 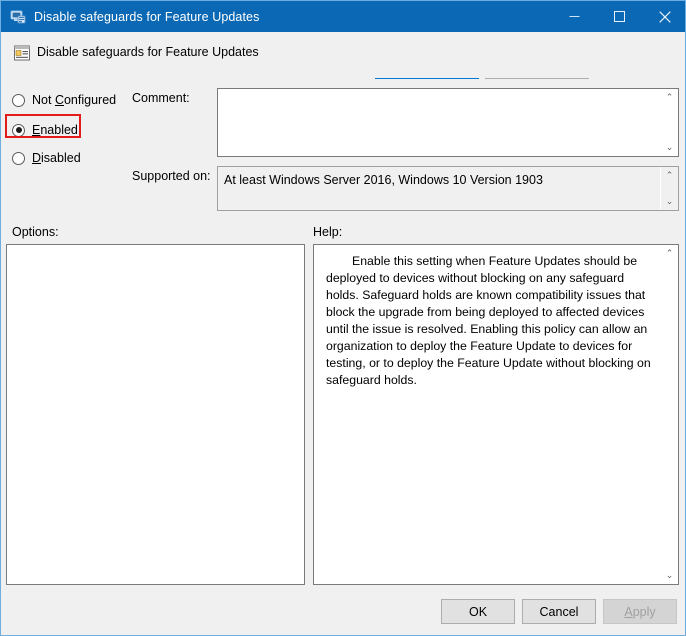 I want to click on radio-enabled: Enabled, so click(x=45, y=130).